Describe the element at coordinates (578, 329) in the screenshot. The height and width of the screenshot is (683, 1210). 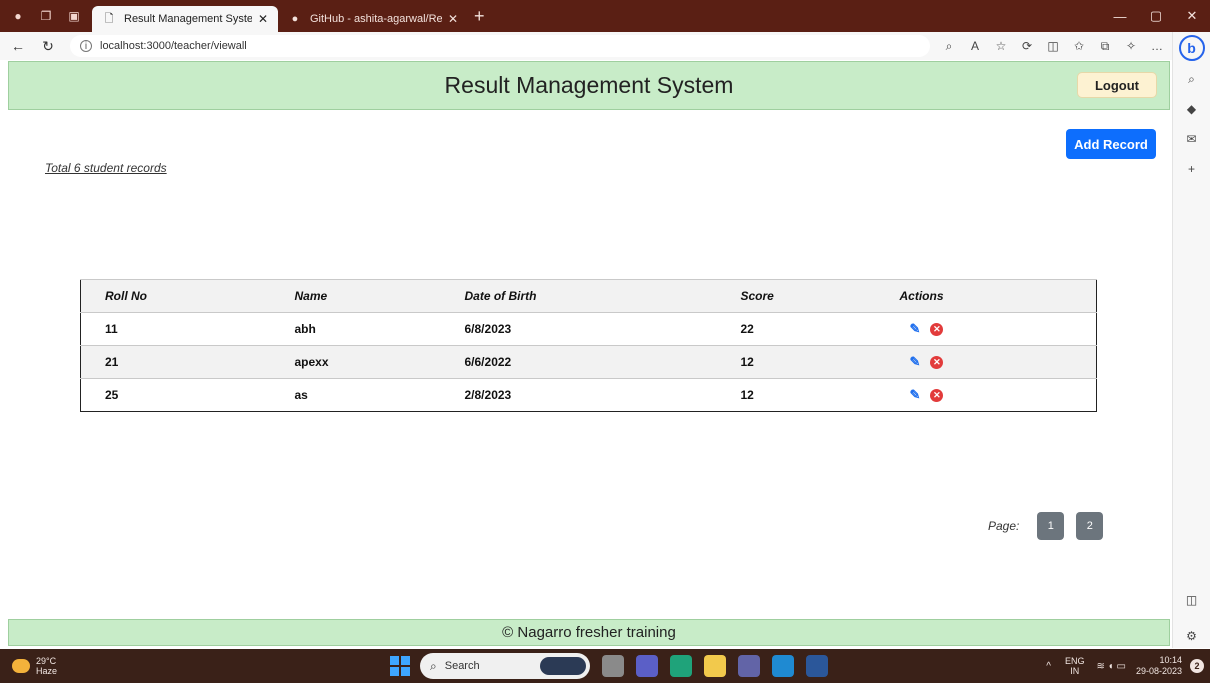
I see `cell-dob: 6/8/2023` at that location.